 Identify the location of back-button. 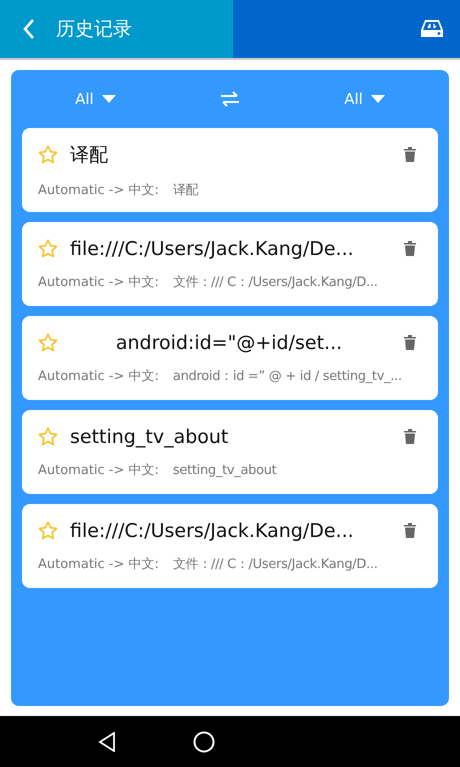
(29, 29).